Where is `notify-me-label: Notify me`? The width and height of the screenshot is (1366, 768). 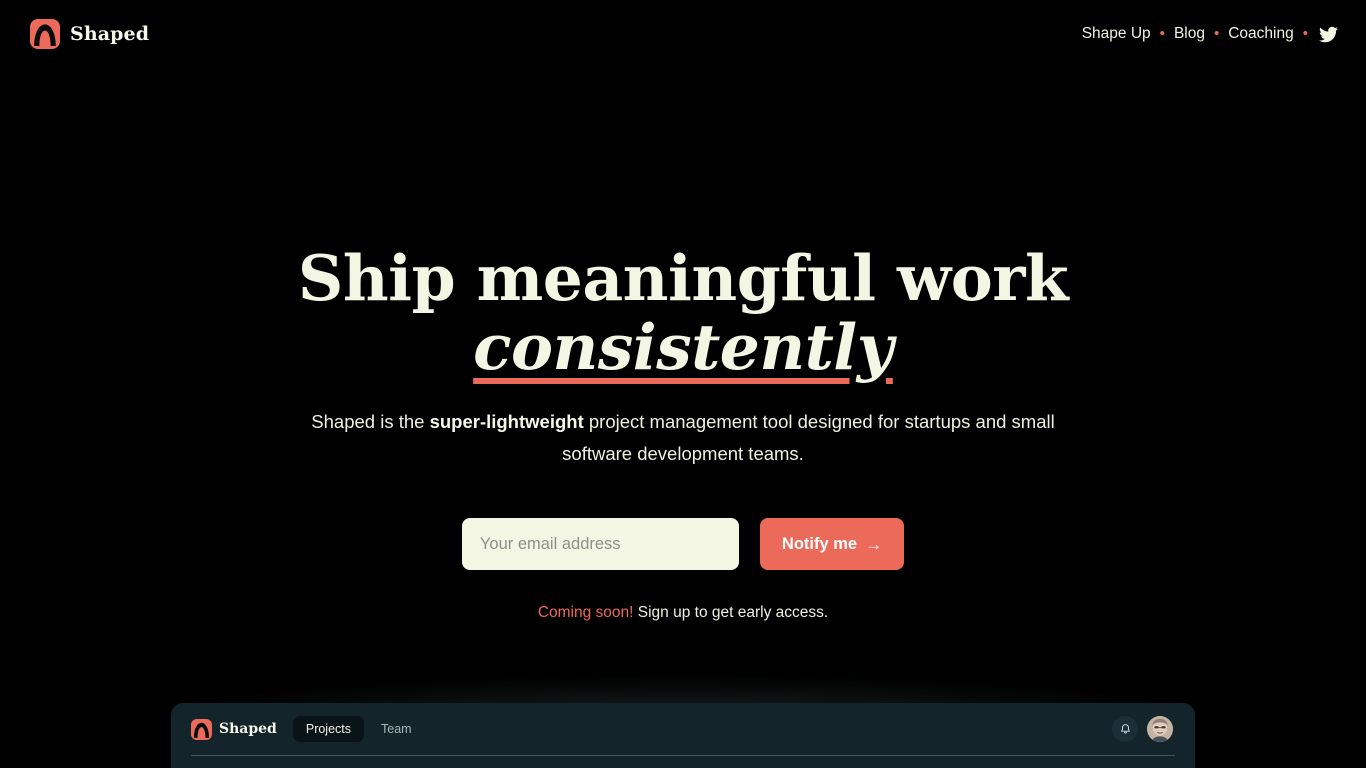 notify-me-label: Notify me is located at coordinates (819, 543).